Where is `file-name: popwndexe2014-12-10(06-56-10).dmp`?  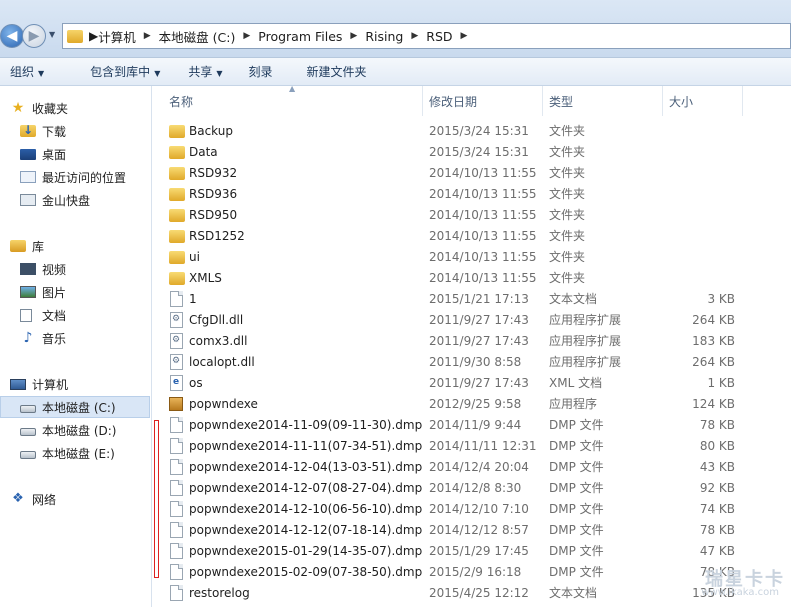
file-name: popwndexe2014-12-10(06-56-10).dmp is located at coordinates (306, 508).